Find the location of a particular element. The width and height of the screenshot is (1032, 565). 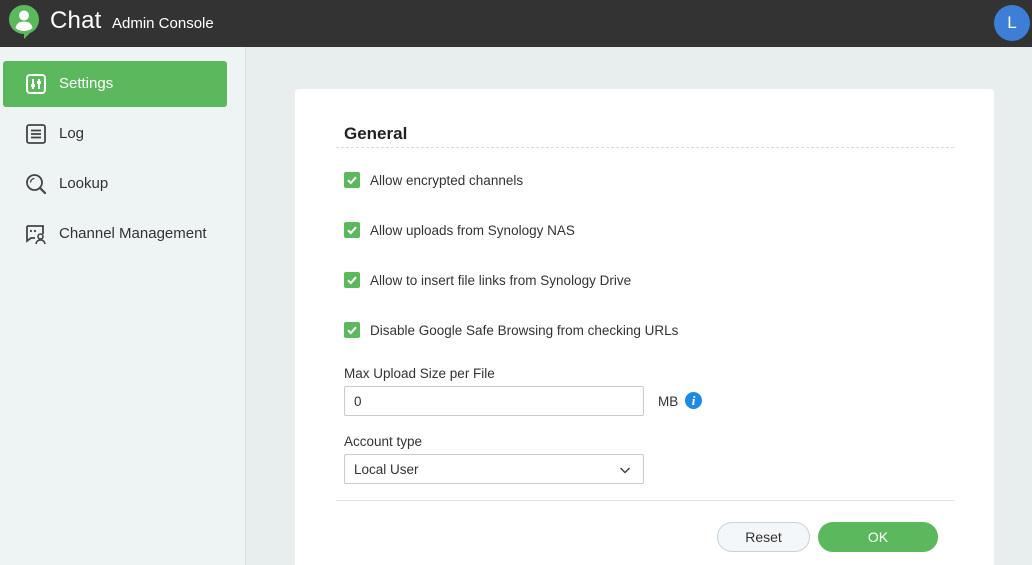

option-encrypted-channels: Allow encrypted channels is located at coordinates (433, 180).